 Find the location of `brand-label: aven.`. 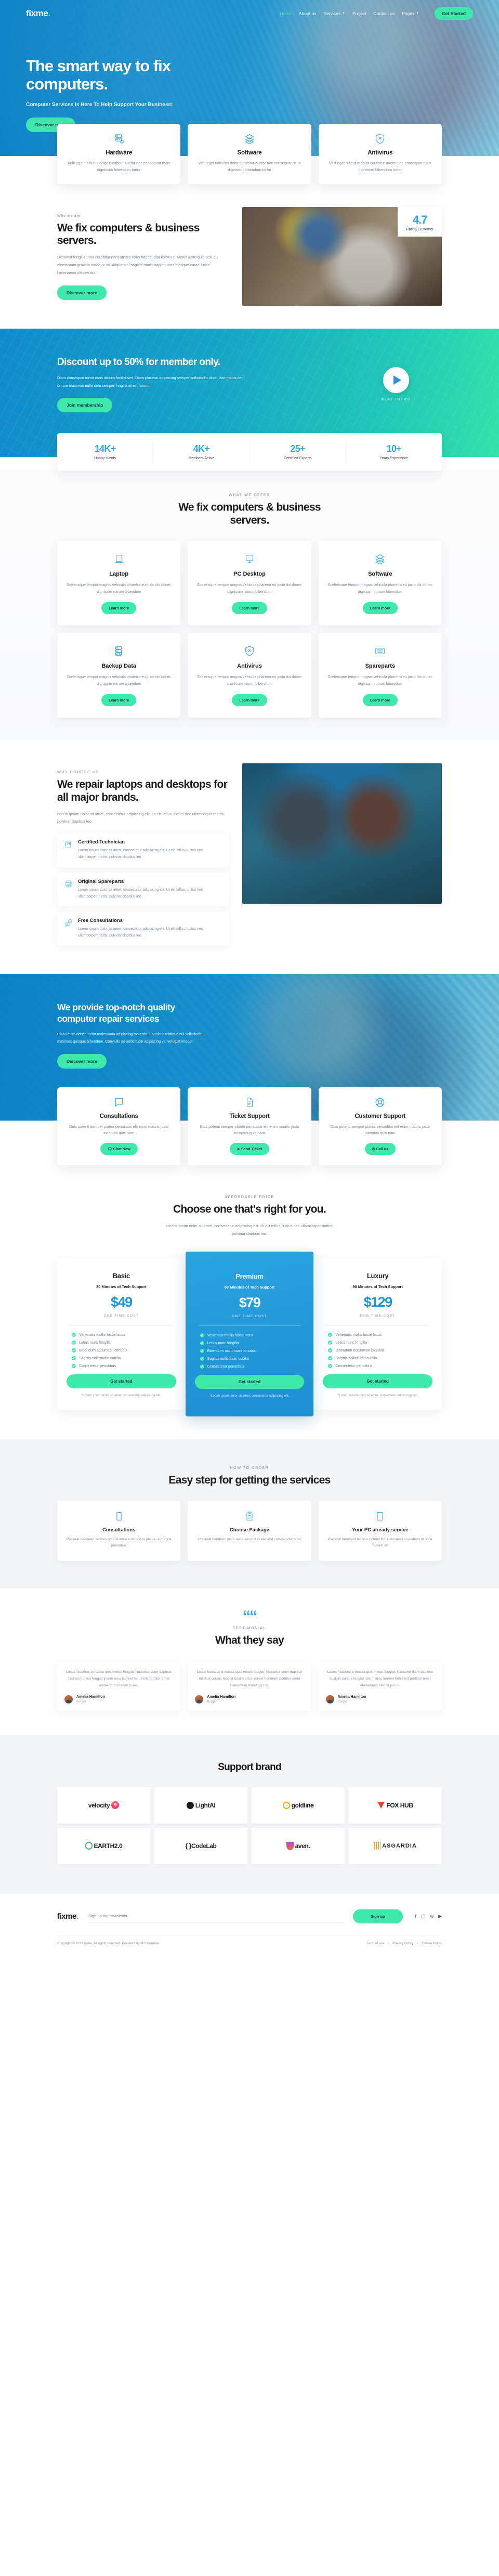

brand-label: aven. is located at coordinates (302, 1846).